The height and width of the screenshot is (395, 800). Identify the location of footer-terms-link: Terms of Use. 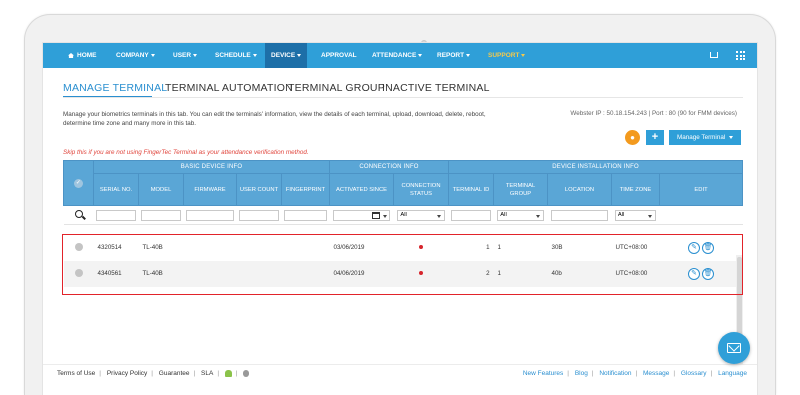
(76, 373).